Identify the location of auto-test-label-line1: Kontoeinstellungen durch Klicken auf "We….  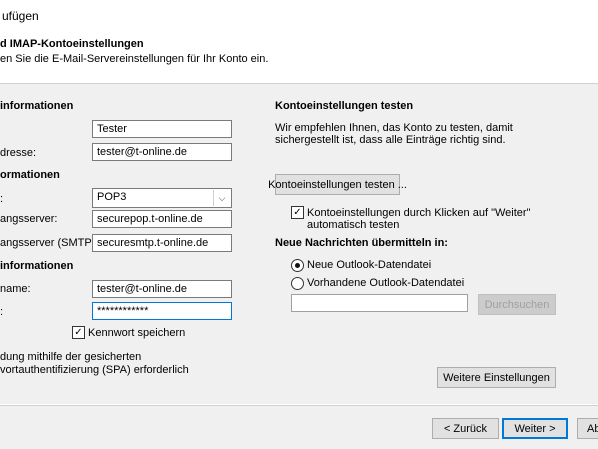
(419, 213).